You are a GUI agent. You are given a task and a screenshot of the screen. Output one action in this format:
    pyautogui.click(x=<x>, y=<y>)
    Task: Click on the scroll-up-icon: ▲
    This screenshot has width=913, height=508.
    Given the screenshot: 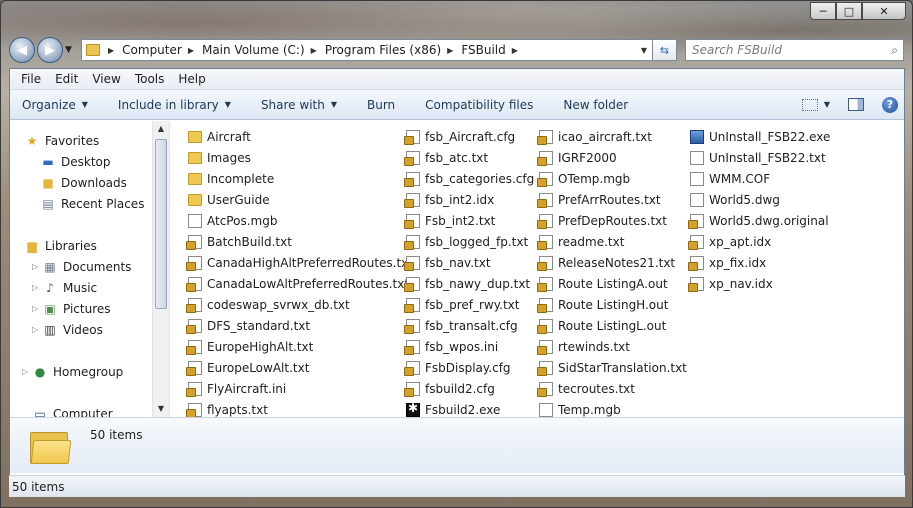 What is the action you would take?
    pyautogui.click(x=161, y=129)
    